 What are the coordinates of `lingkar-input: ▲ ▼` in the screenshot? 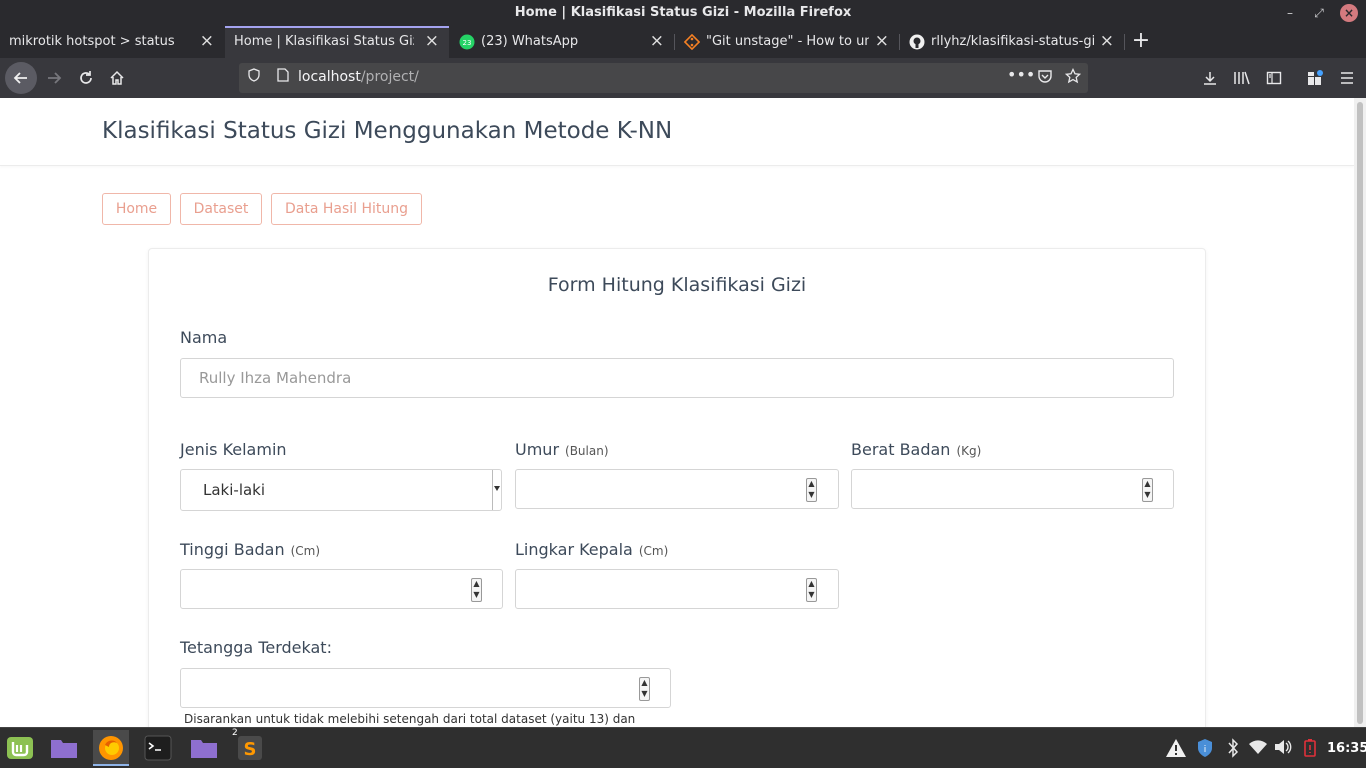 It's located at (677, 589).